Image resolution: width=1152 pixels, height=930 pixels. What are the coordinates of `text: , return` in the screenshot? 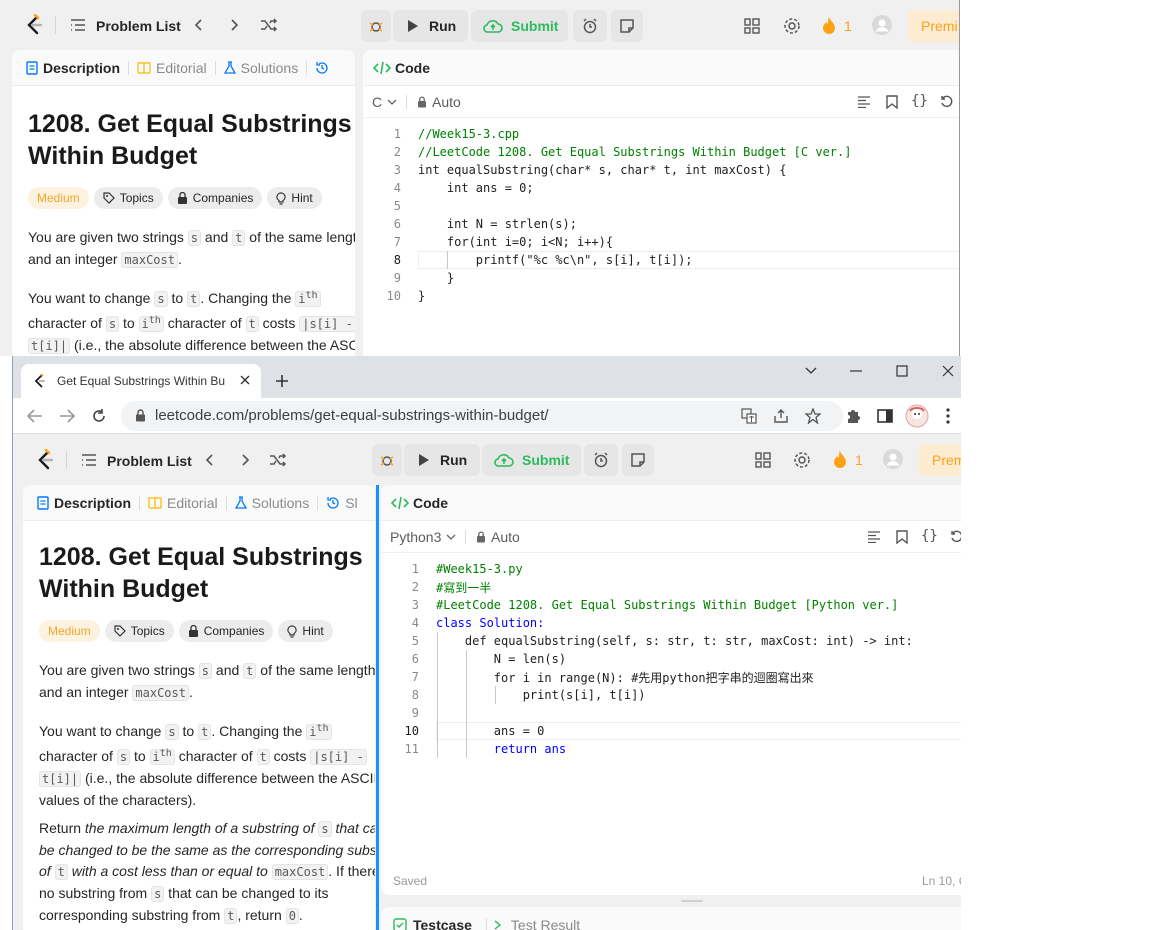 It's located at (261, 915).